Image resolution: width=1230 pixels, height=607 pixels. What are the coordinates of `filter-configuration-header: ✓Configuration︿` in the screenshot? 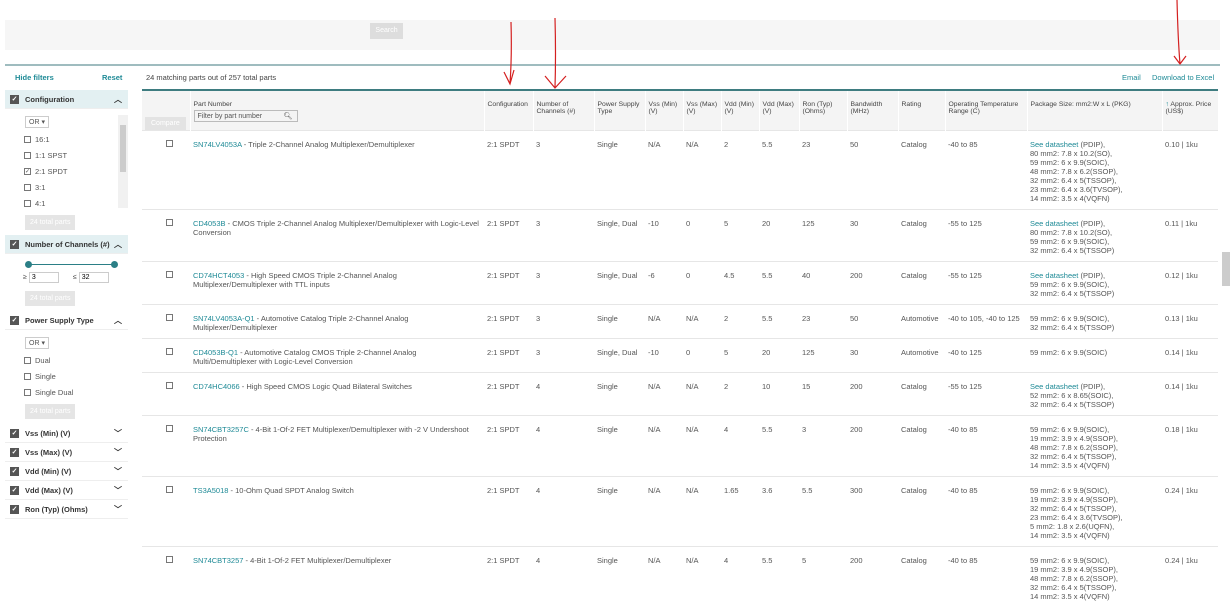 It's located at (66, 99).